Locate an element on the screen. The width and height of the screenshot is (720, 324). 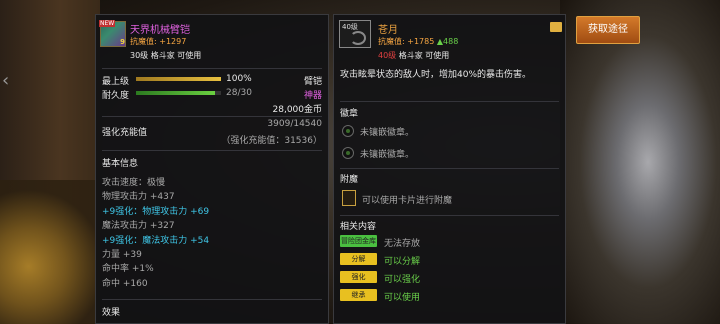
item-name: 天界机械臂铠 is located at coordinates (160, 30).